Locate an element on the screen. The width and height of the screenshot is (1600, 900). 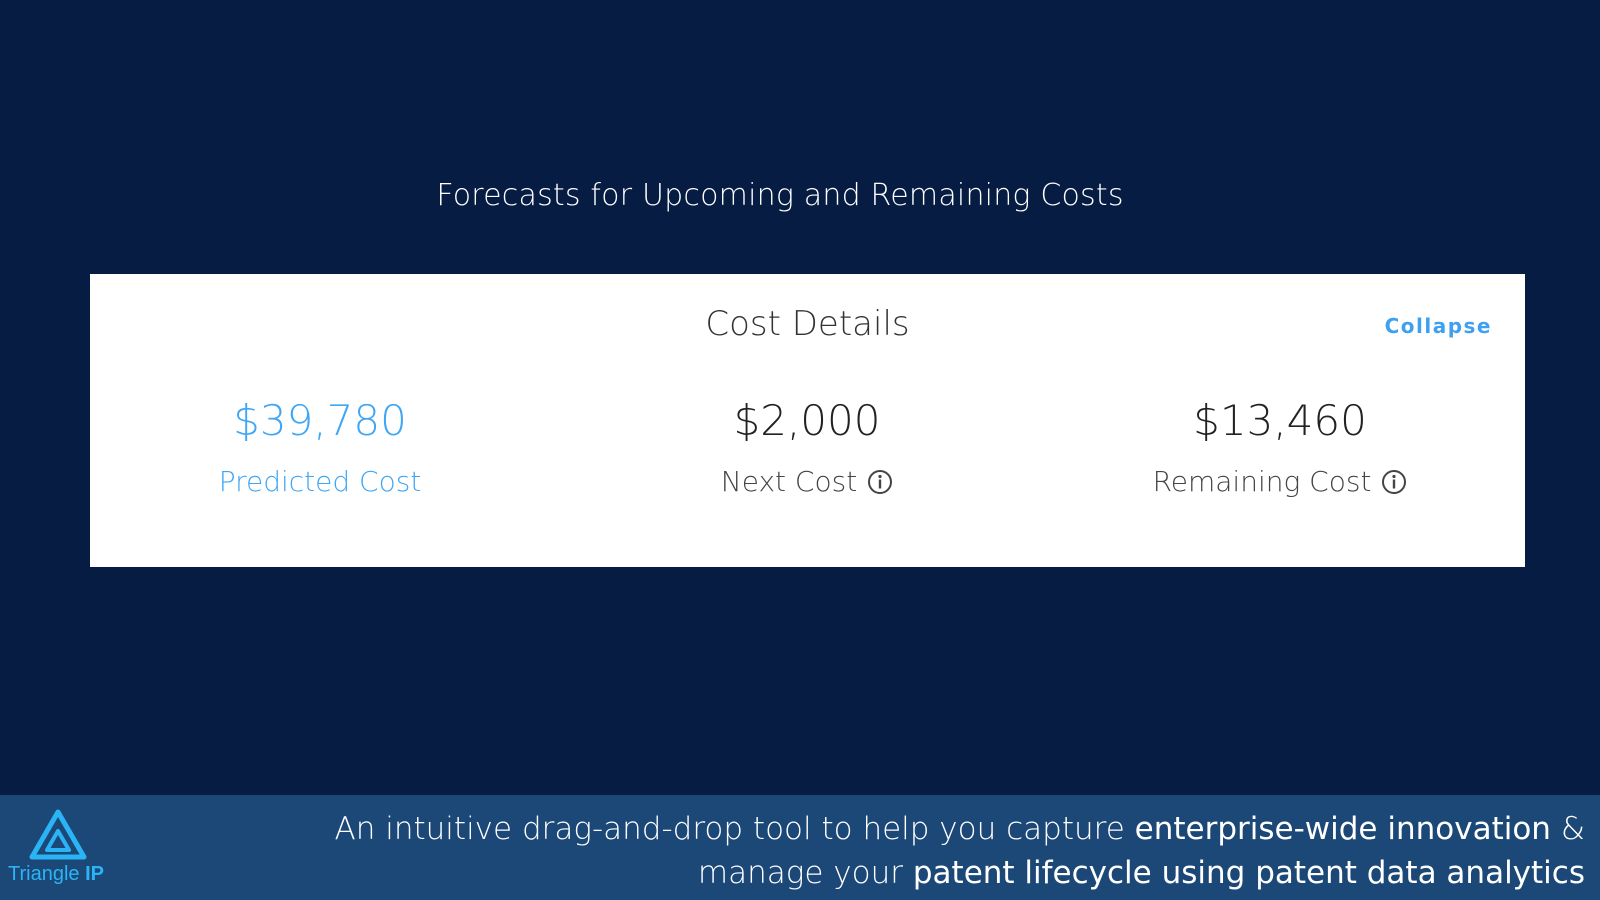
next-cost-label: Next Cost is located at coordinates (789, 481).